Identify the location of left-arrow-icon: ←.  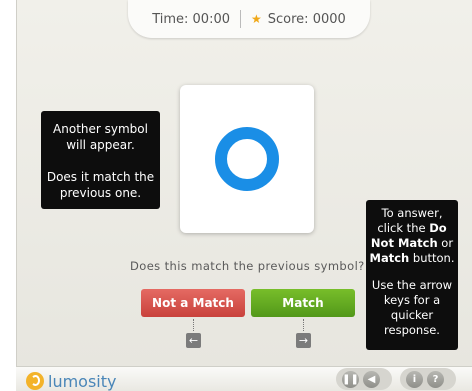
(193, 340).